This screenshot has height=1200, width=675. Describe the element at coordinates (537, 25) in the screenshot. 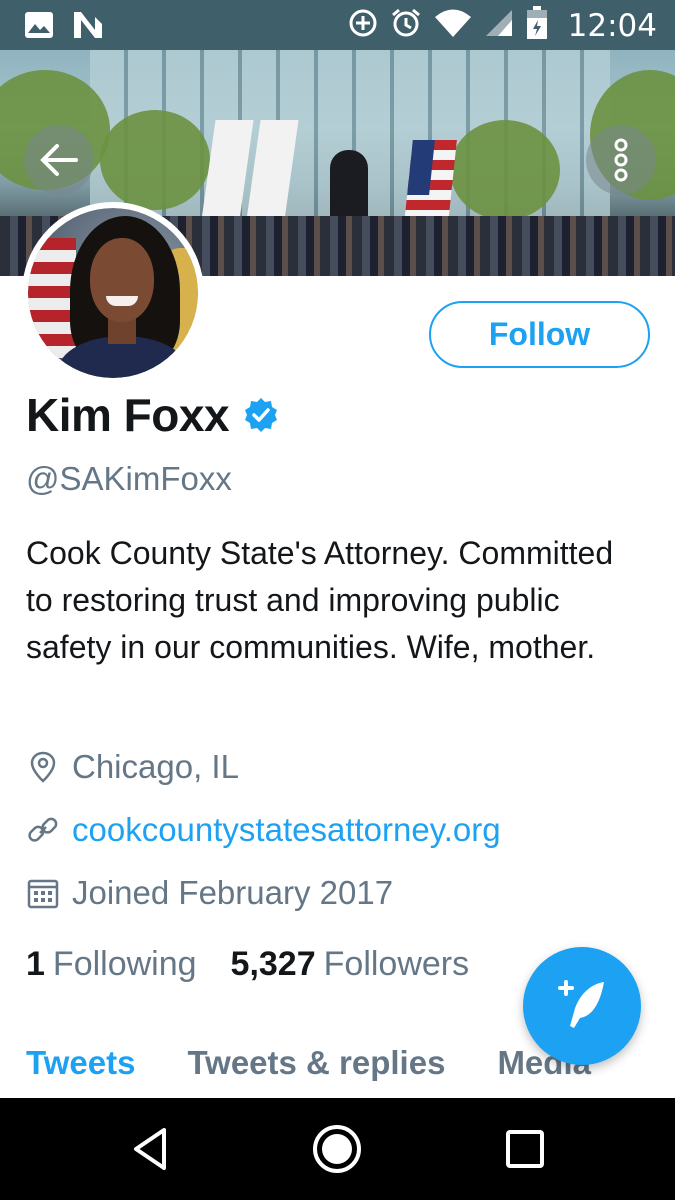

I see `battery-icon` at that location.